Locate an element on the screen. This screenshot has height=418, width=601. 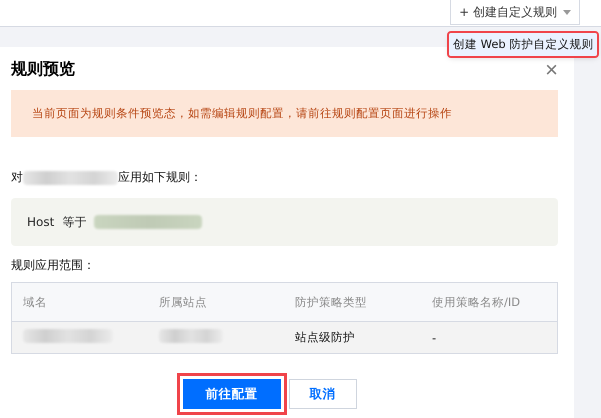
redacted-cell is located at coordinates (191, 336).